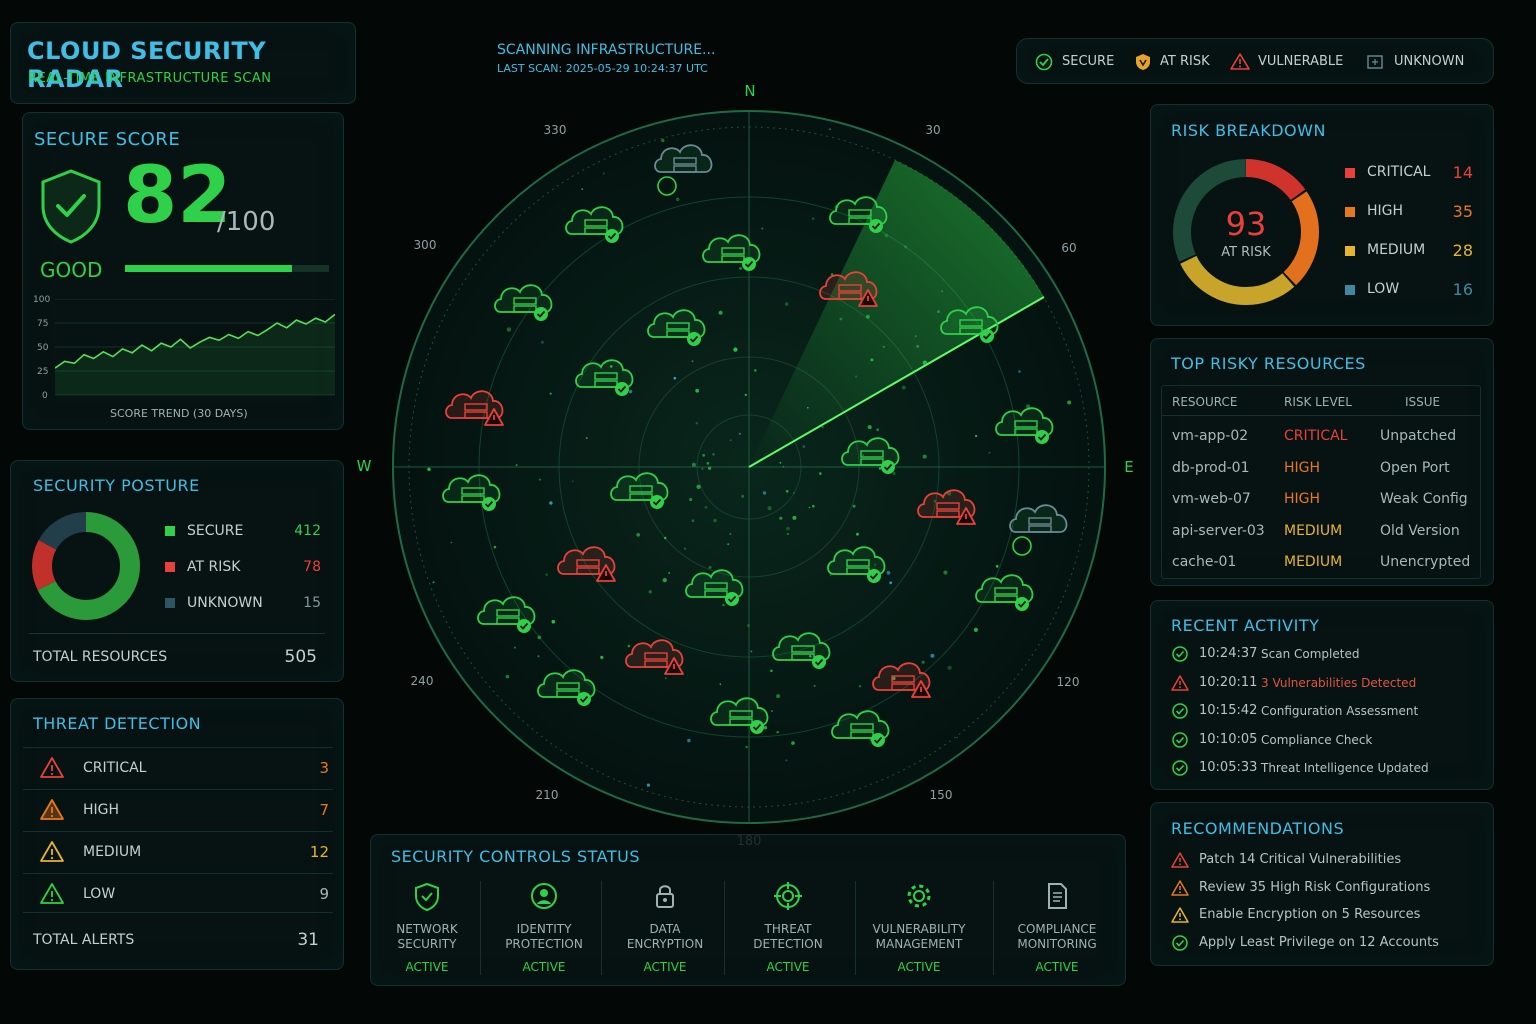  What do you see at coordinates (1350, 290) in the screenshot?
I see `risk-swatch` at bounding box center [1350, 290].